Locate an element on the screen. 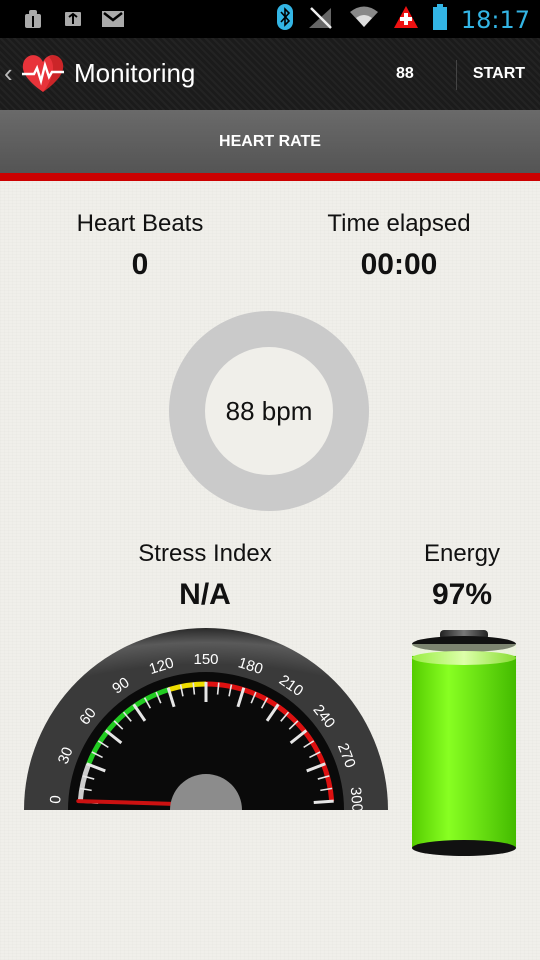  battery-fill is located at coordinates (464, 751).